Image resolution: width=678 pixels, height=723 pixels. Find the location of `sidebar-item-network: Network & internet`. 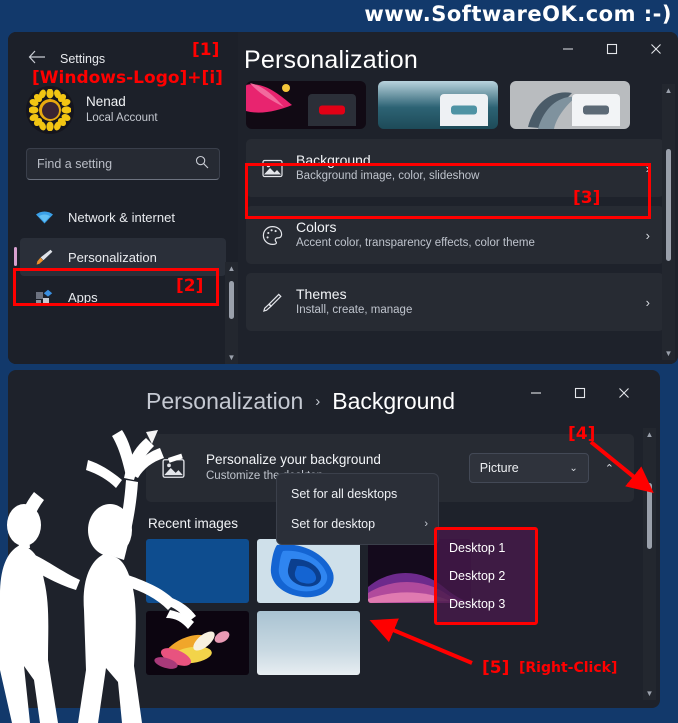

sidebar-item-network: Network & internet is located at coordinates (123, 217).